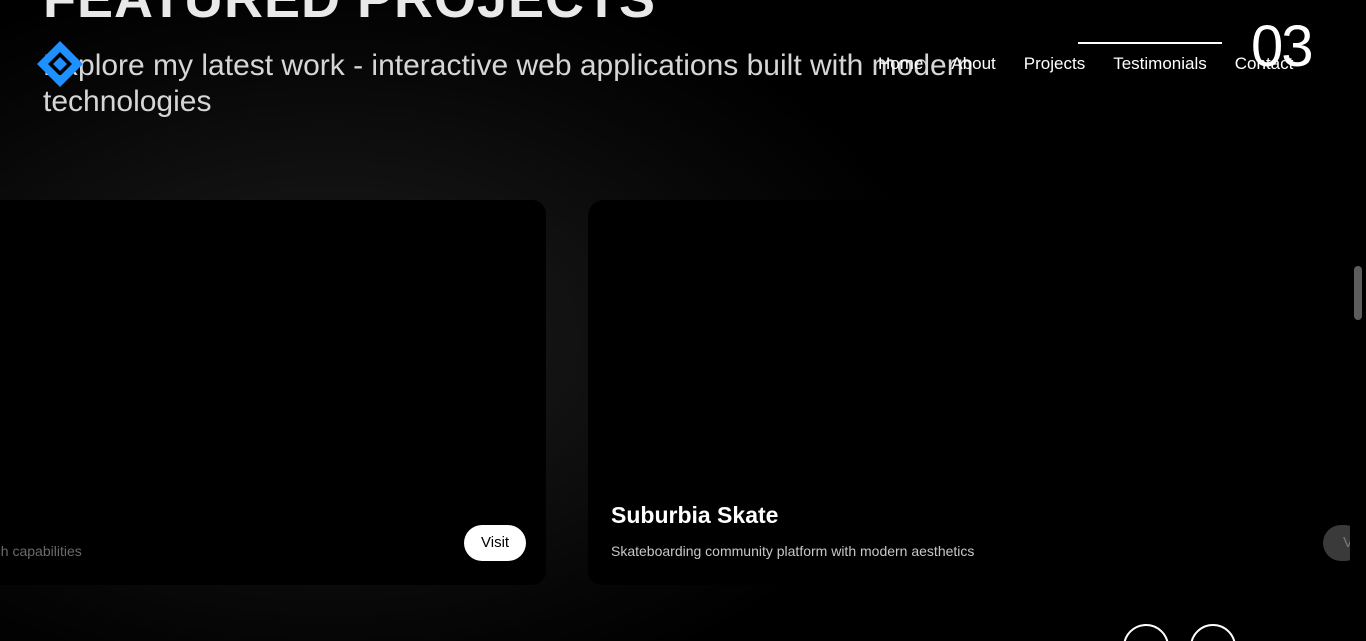 This screenshot has height=641, width=1366. Describe the element at coordinates (1213, 632) in the screenshot. I see `arrow-right-icon` at that location.